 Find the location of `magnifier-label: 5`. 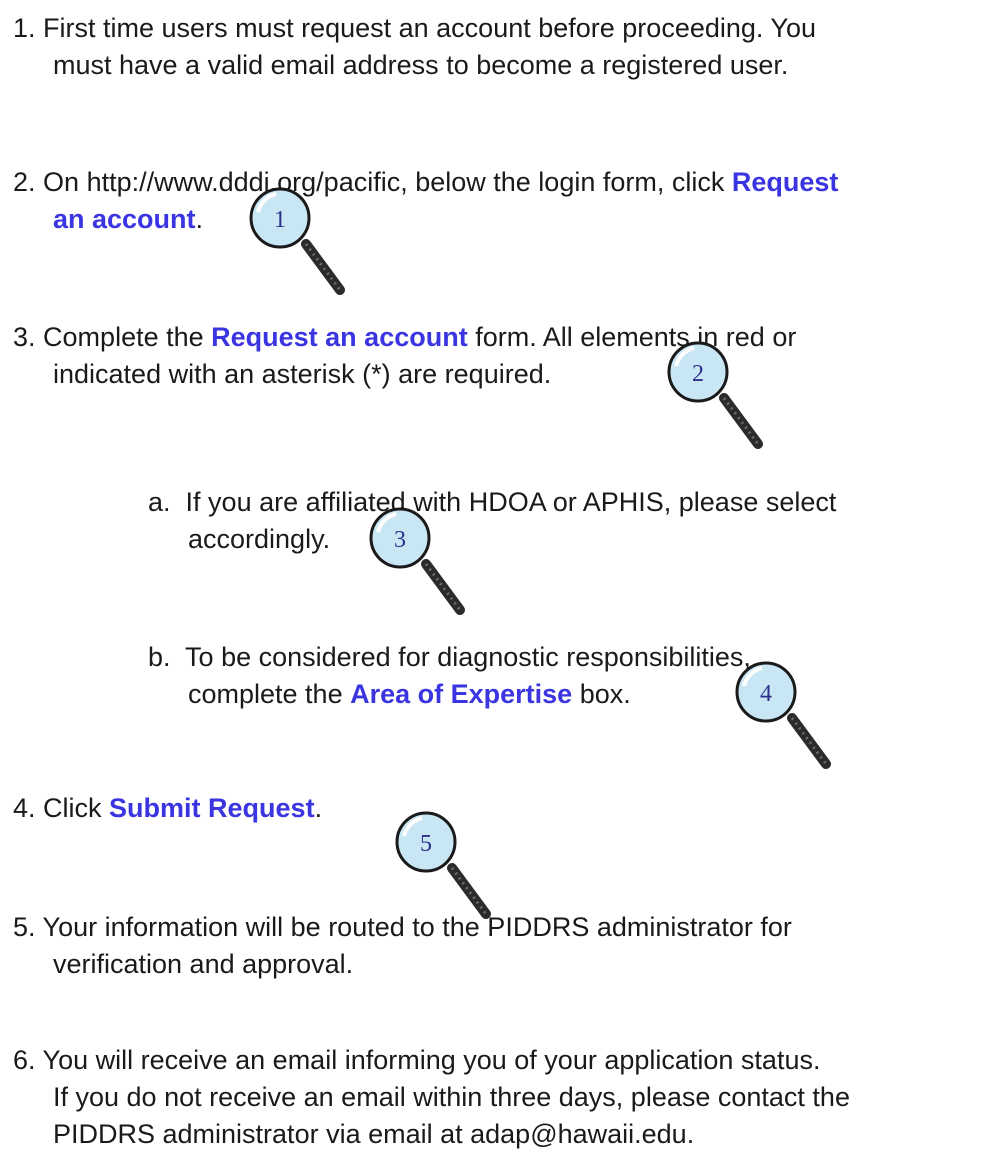

magnifier-label: 5 is located at coordinates (426, 844).